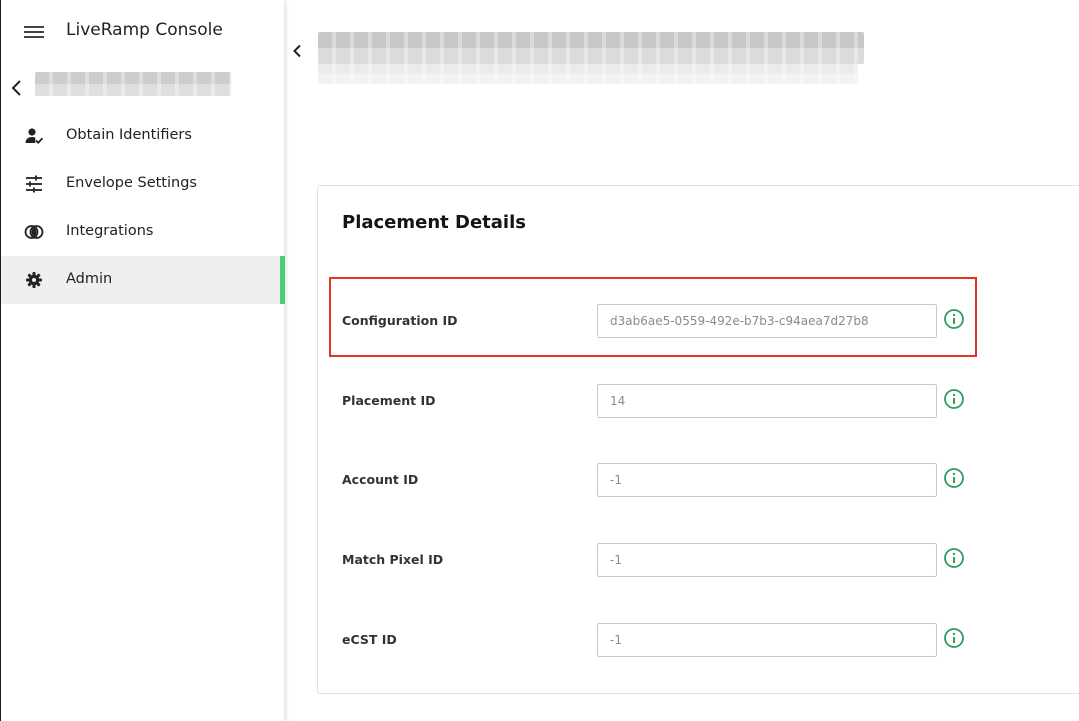 Image resolution: width=1079 pixels, height=721 pixels. What do you see at coordinates (129, 135) in the screenshot?
I see `sidebar-item-label: Obtain Identifiers` at bounding box center [129, 135].